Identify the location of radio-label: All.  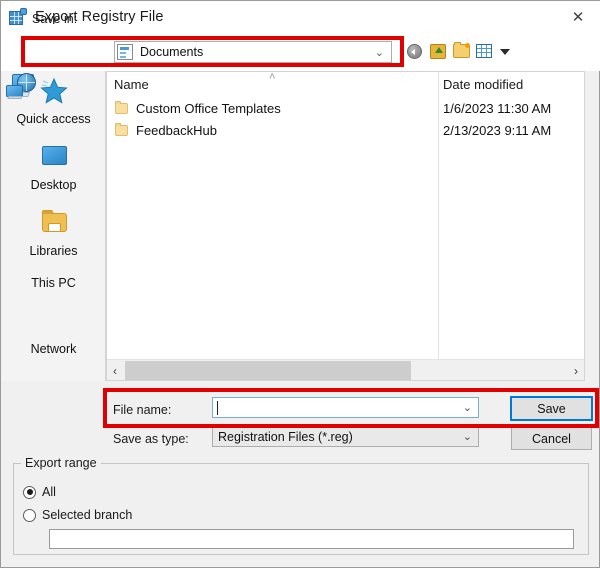
(49, 492).